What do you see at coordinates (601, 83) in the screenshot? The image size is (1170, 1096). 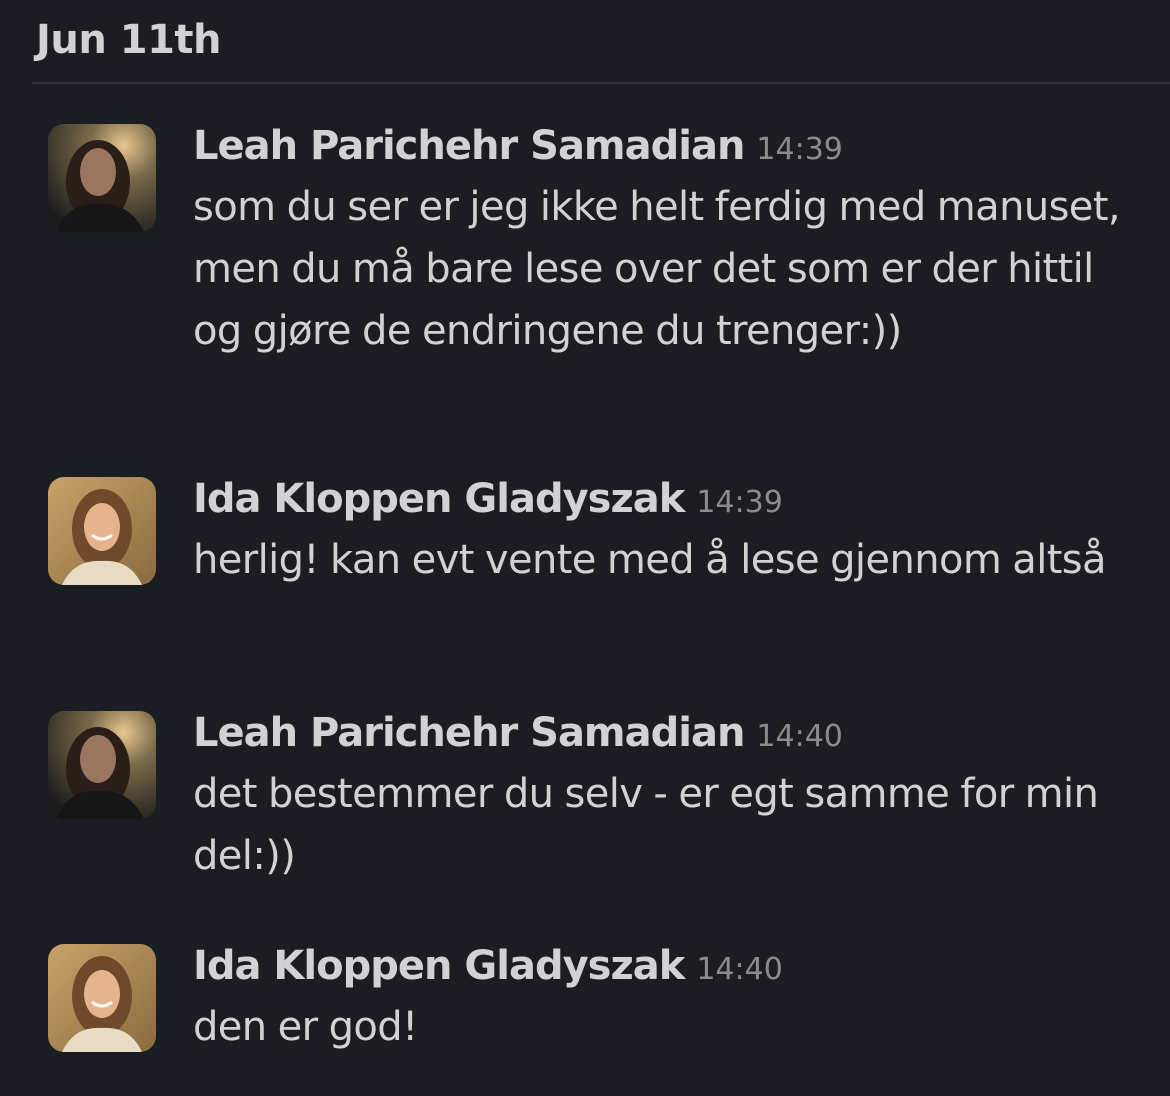 I see `date-divider-line` at bounding box center [601, 83].